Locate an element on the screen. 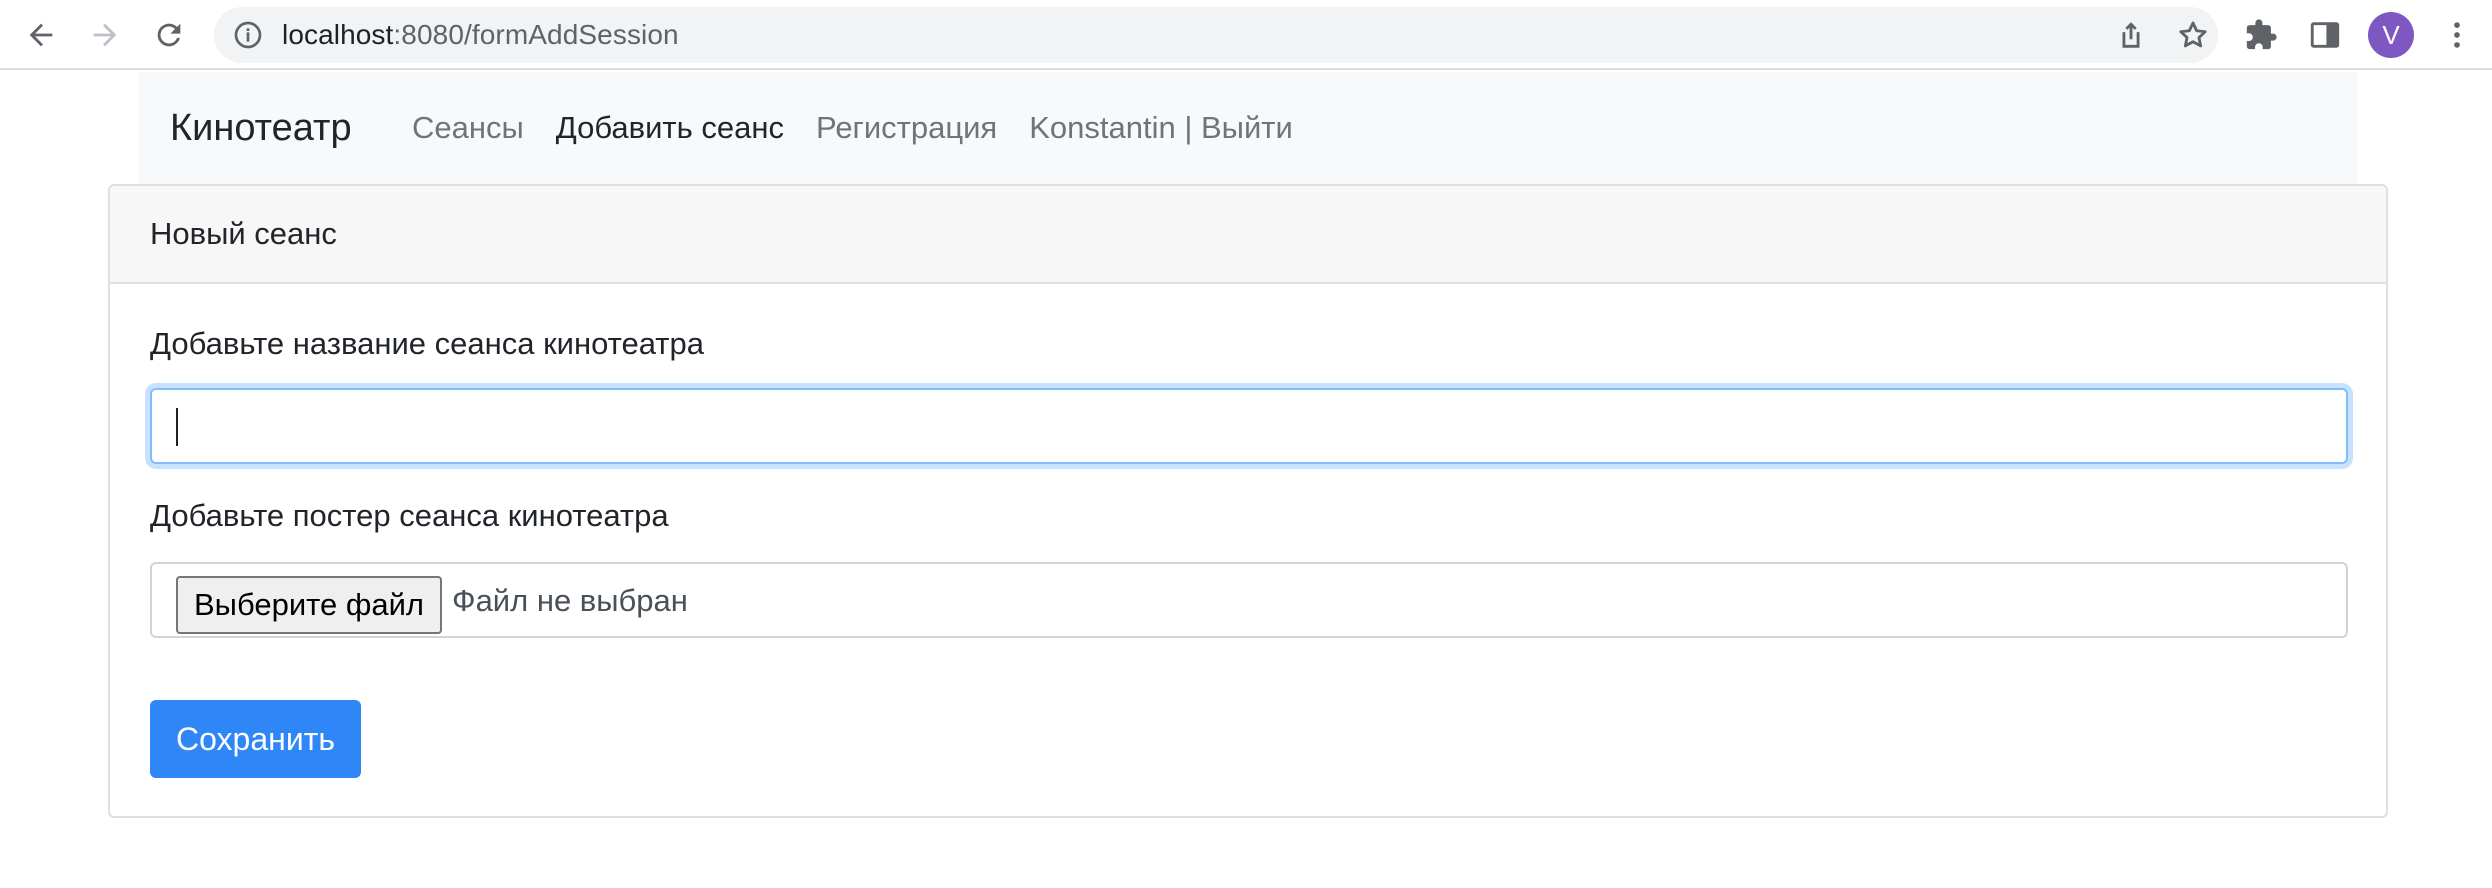 The width and height of the screenshot is (2492, 888). forward-button is located at coordinates (105, 35).